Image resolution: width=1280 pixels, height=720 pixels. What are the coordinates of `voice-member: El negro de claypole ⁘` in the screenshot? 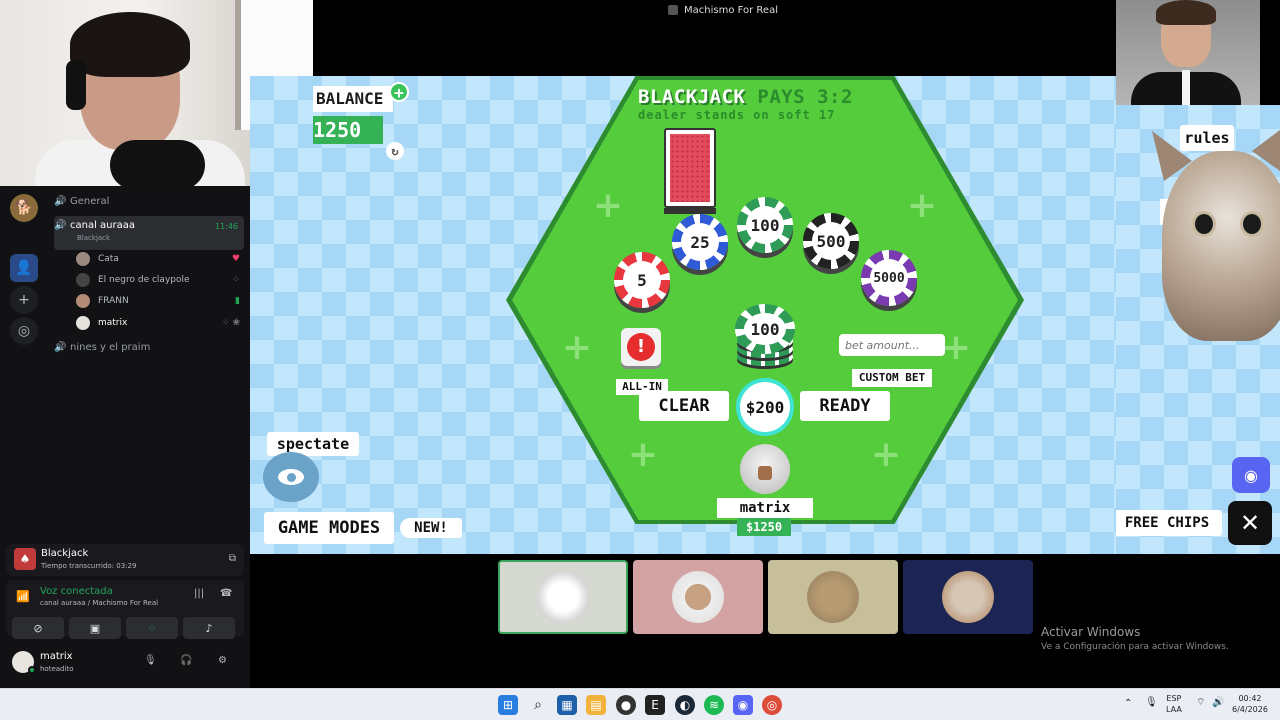 It's located at (161, 280).